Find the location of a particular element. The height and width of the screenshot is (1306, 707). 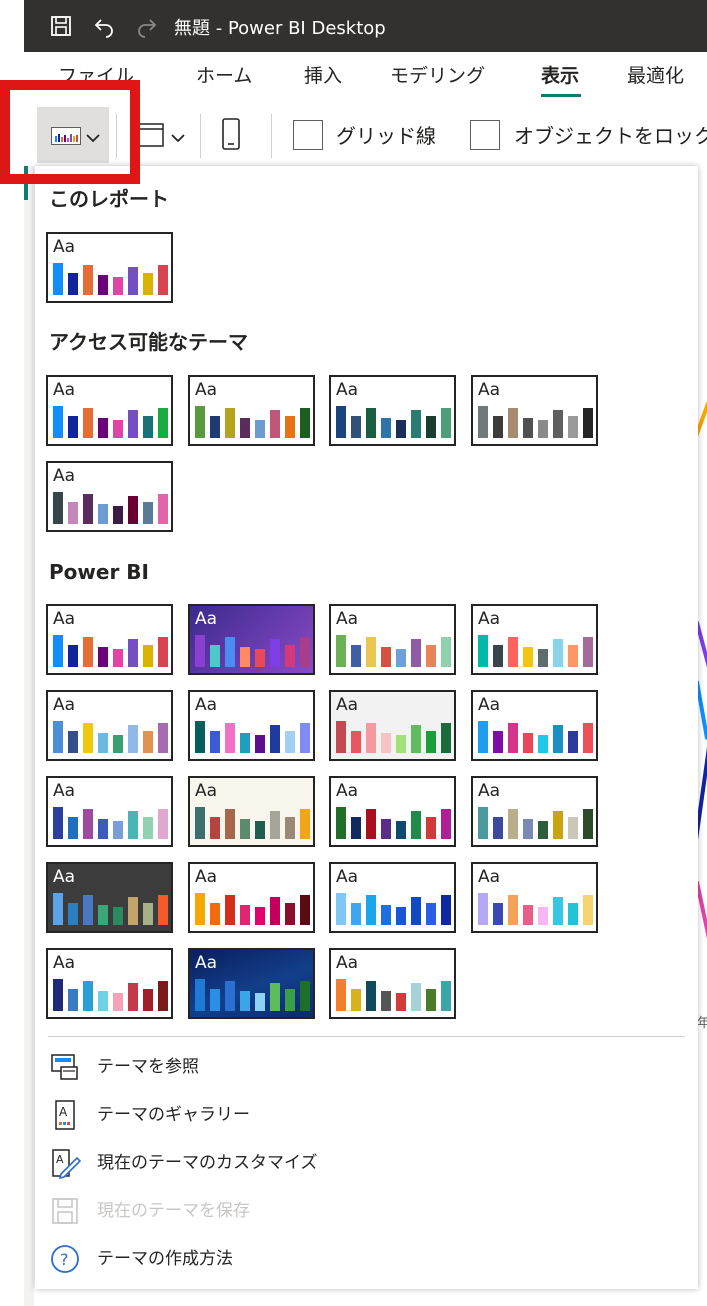

gridlines-checkbox is located at coordinates (308, 135).